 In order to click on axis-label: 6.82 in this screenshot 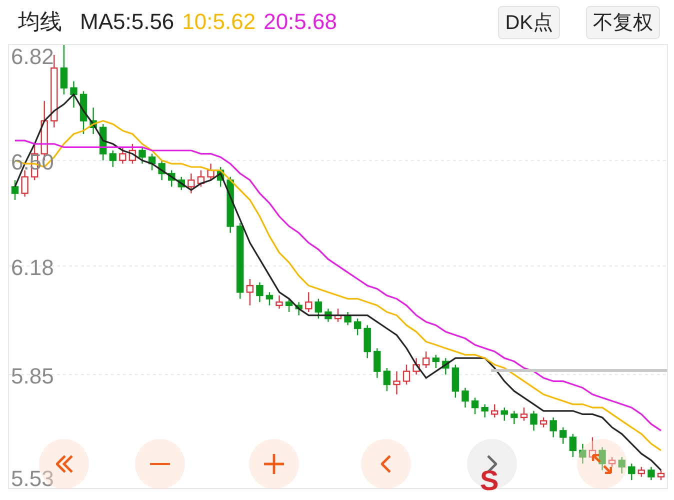, I will do `click(32, 57)`.